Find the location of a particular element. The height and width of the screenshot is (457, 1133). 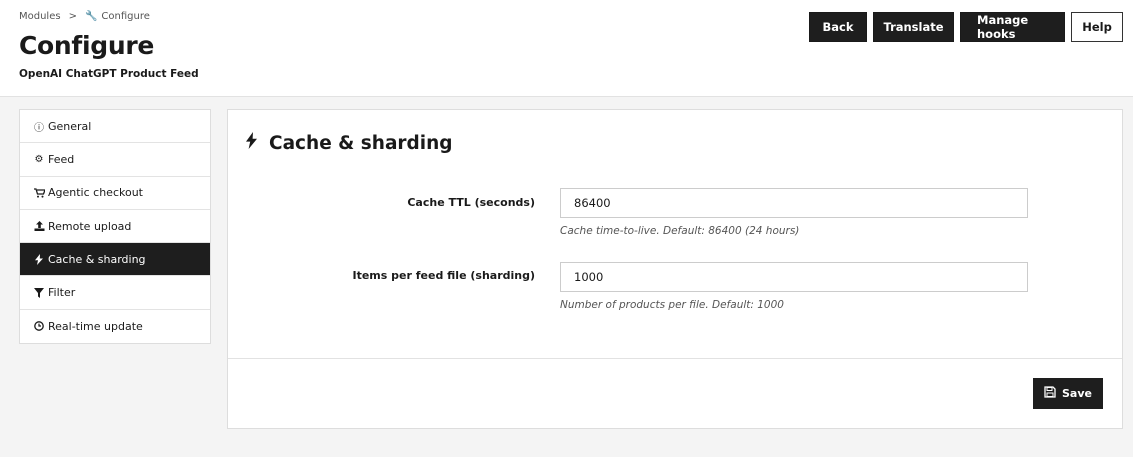

save-button: Save is located at coordinates (1068, 393).